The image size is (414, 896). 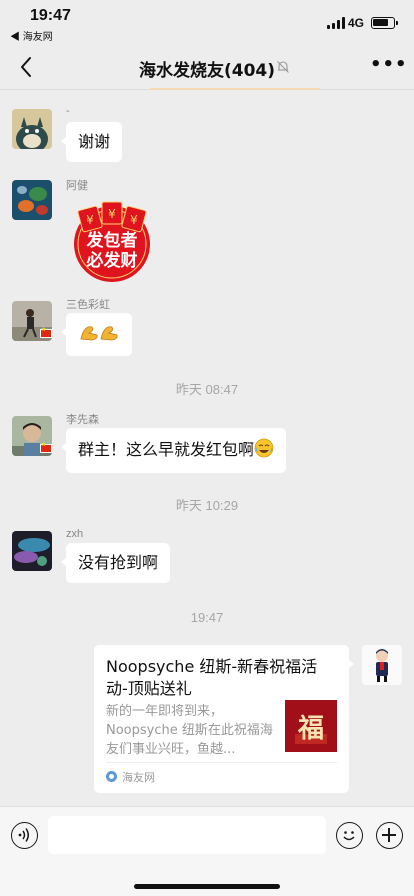 I want to click on home-indicator, so click(x=207, y=886).